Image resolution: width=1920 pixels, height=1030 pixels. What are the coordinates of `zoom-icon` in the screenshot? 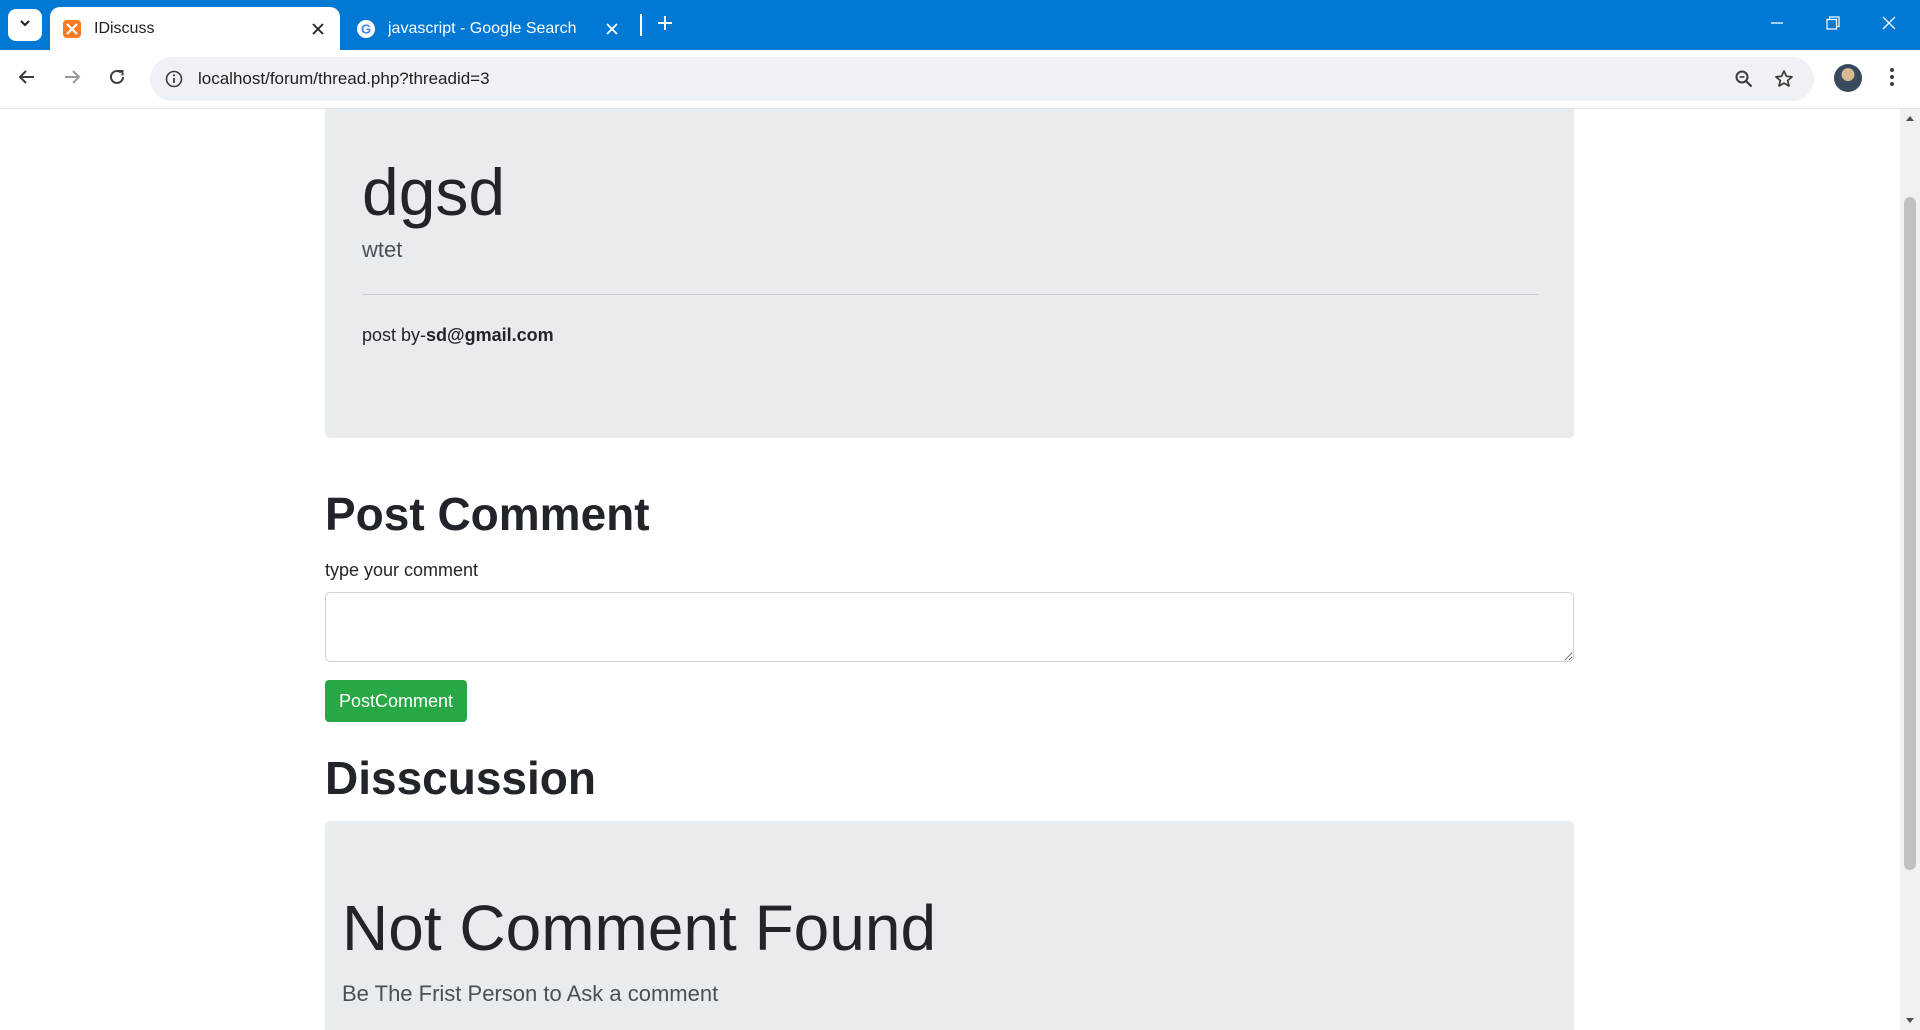 It's located at (1744, 79).